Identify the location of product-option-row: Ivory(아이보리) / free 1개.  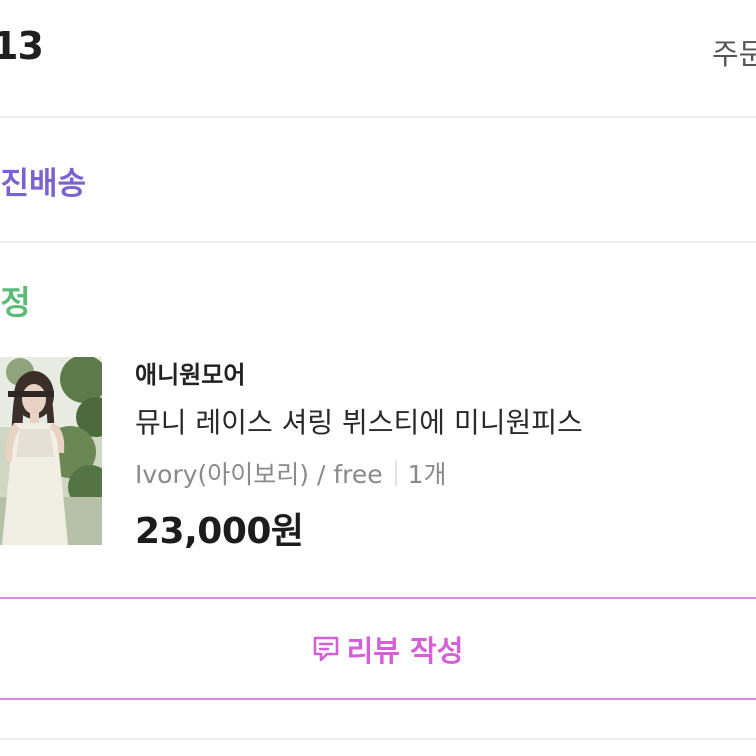
(291, 473).